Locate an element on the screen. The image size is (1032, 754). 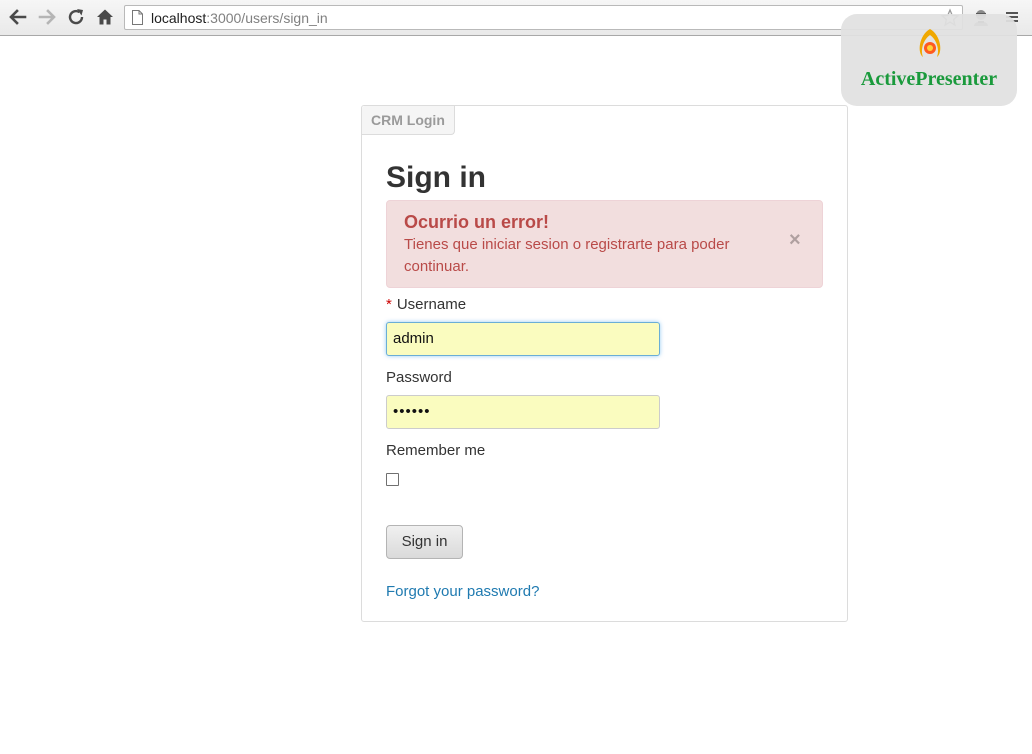
home-icon is located at coordinates (105, 17).